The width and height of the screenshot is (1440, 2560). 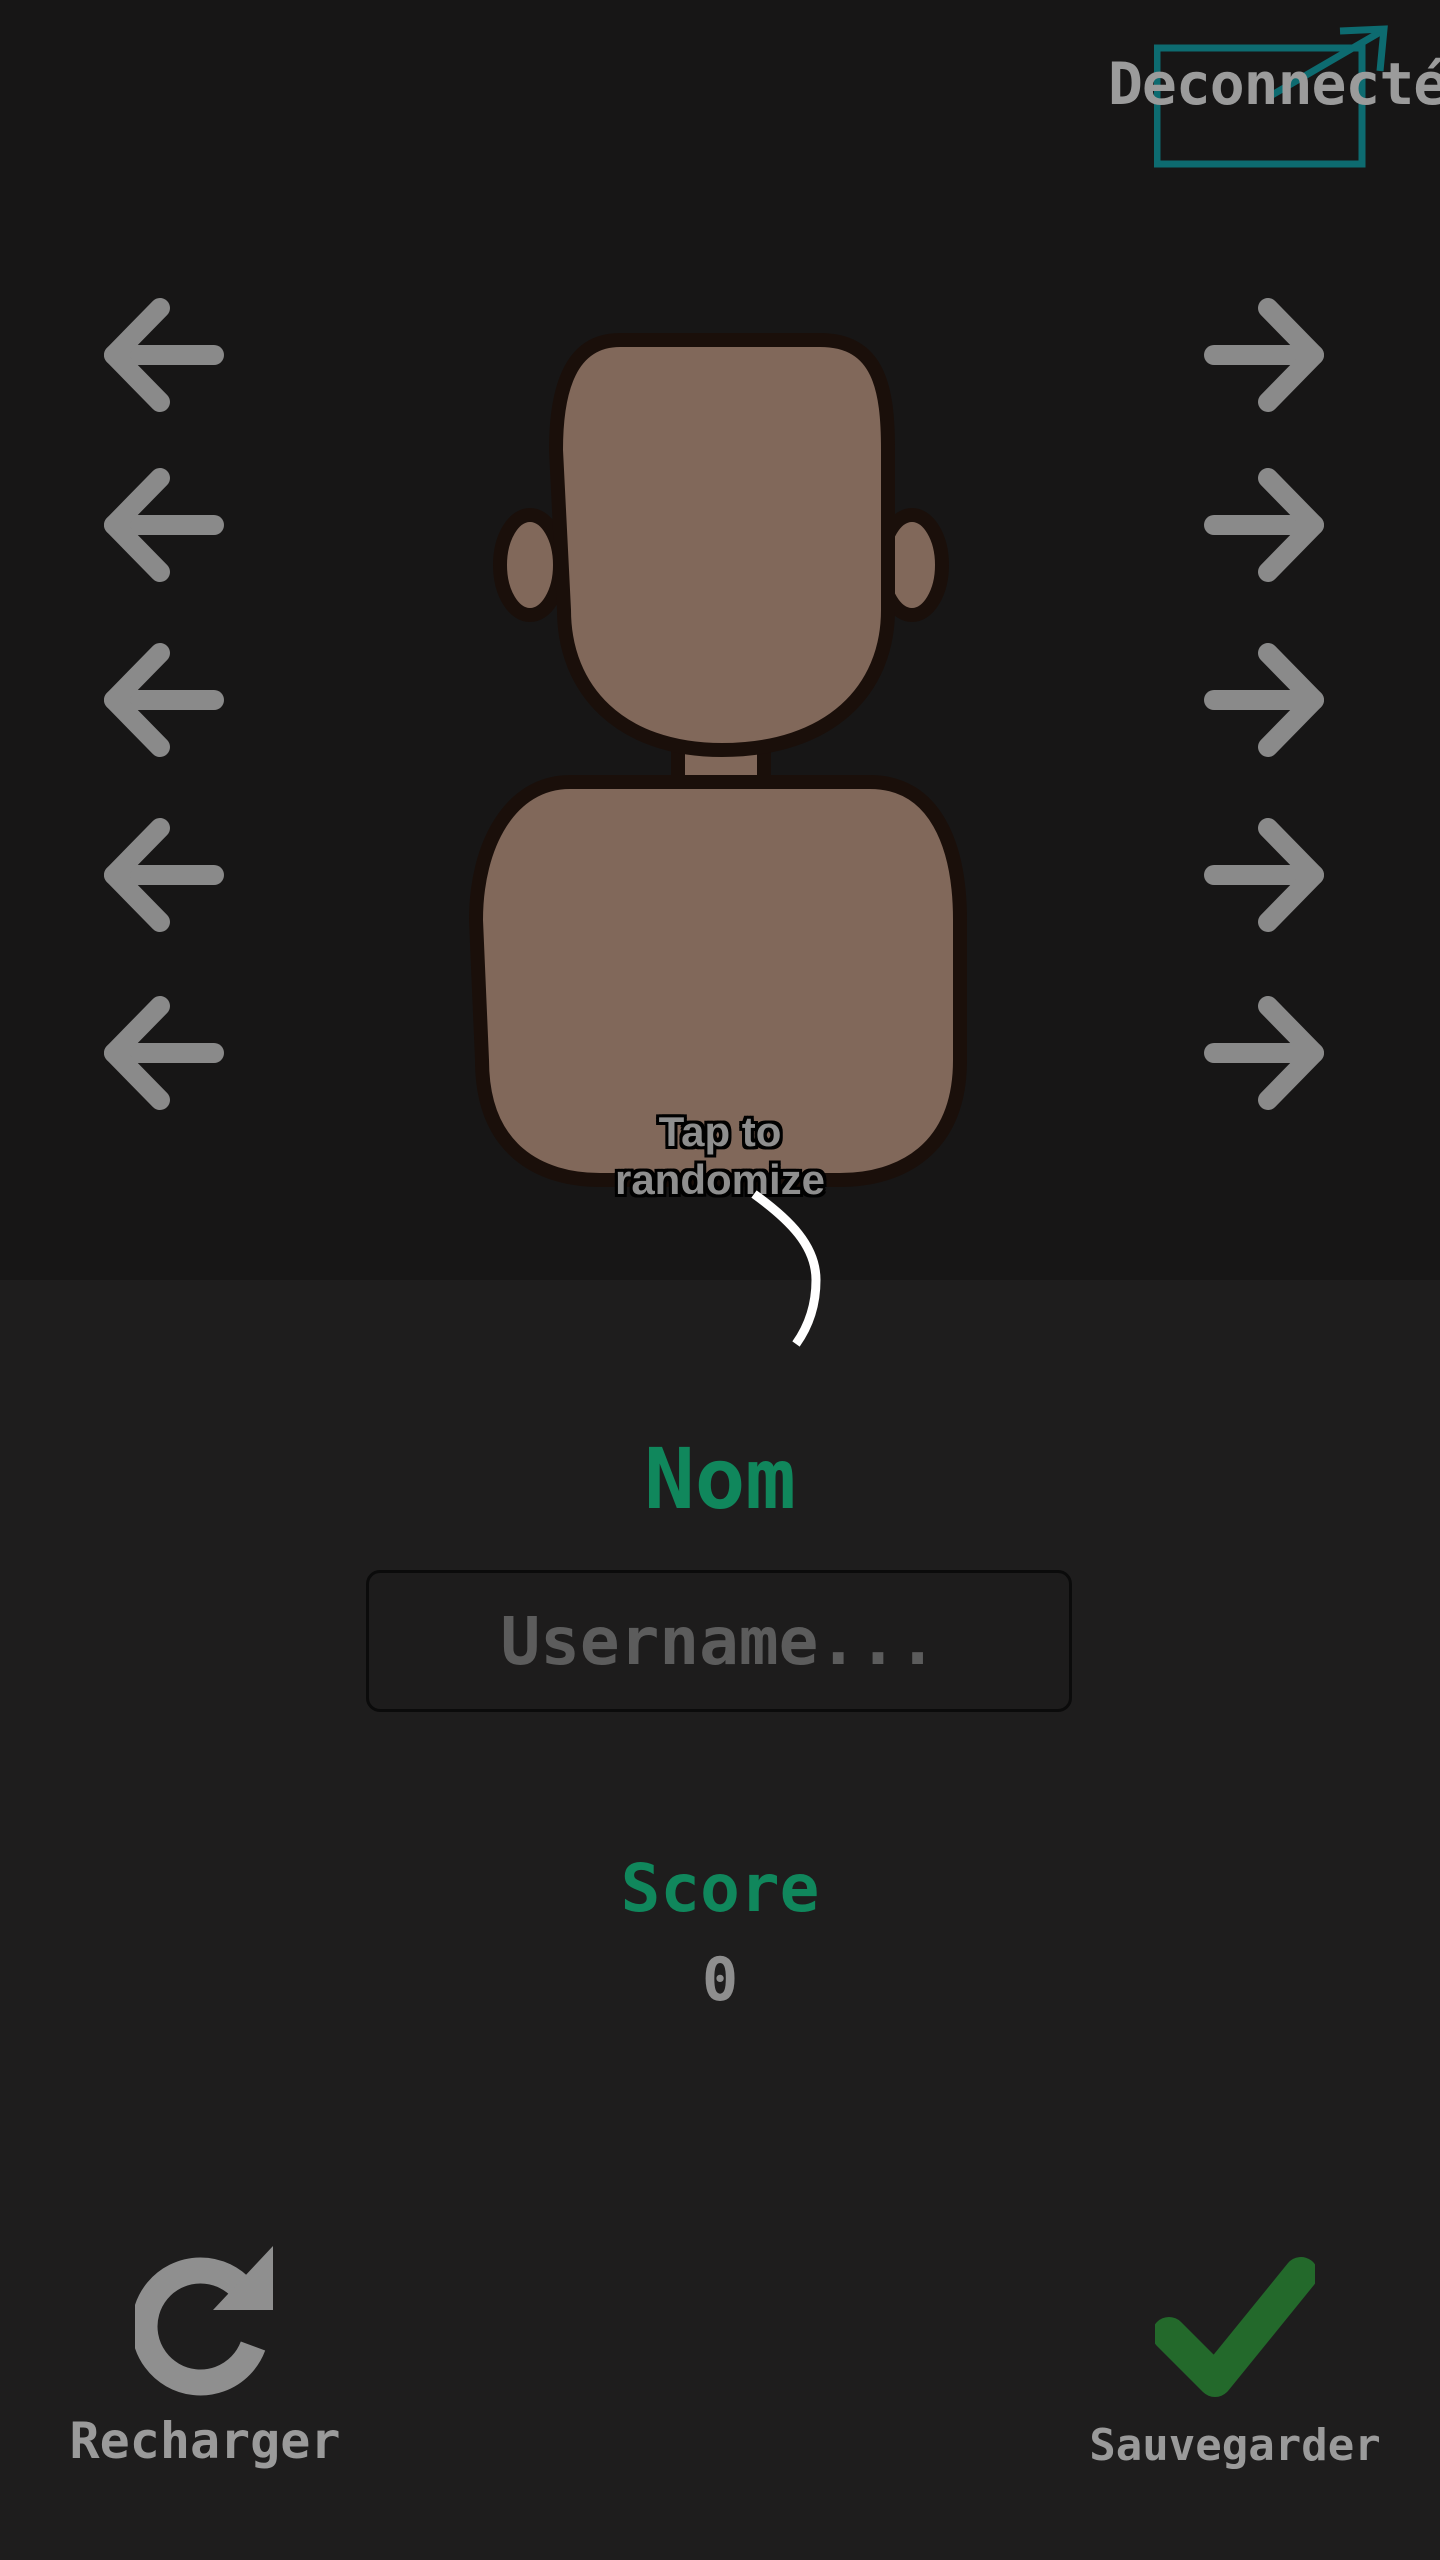 I want to click on score-label: Score, so click(x=720, y=1888).